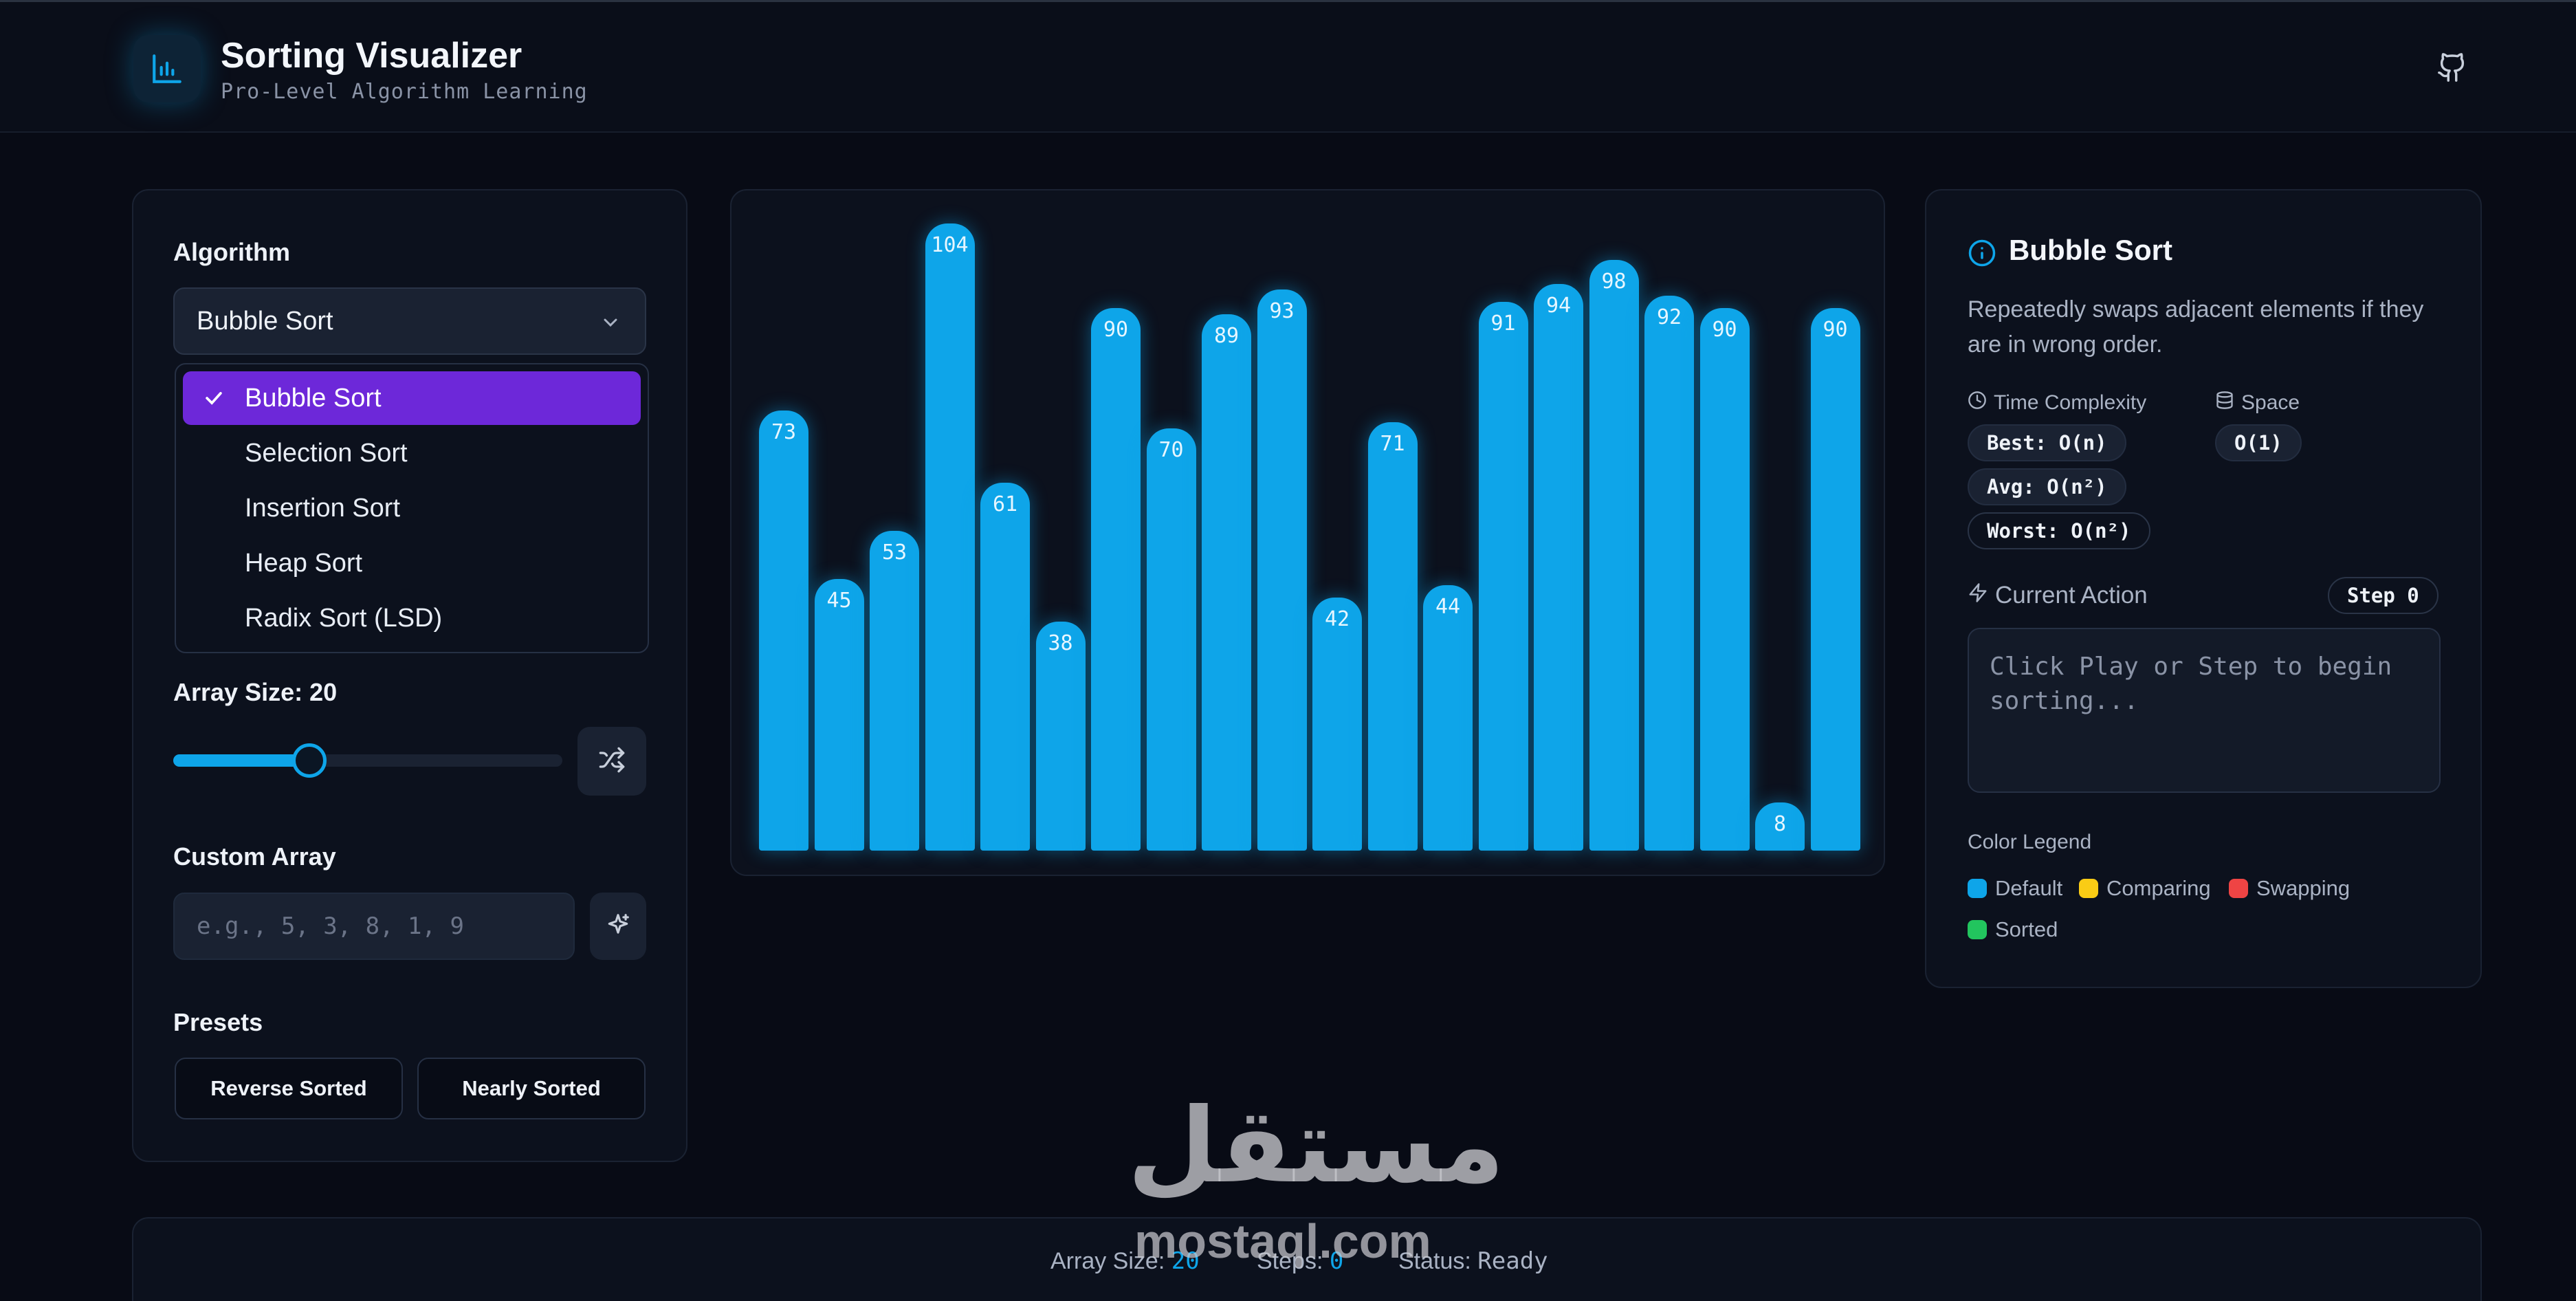 This screenshot has height=1301, width=2576. I want to click on dropdown-item-label: Insertion Sort, so click(322, 508).